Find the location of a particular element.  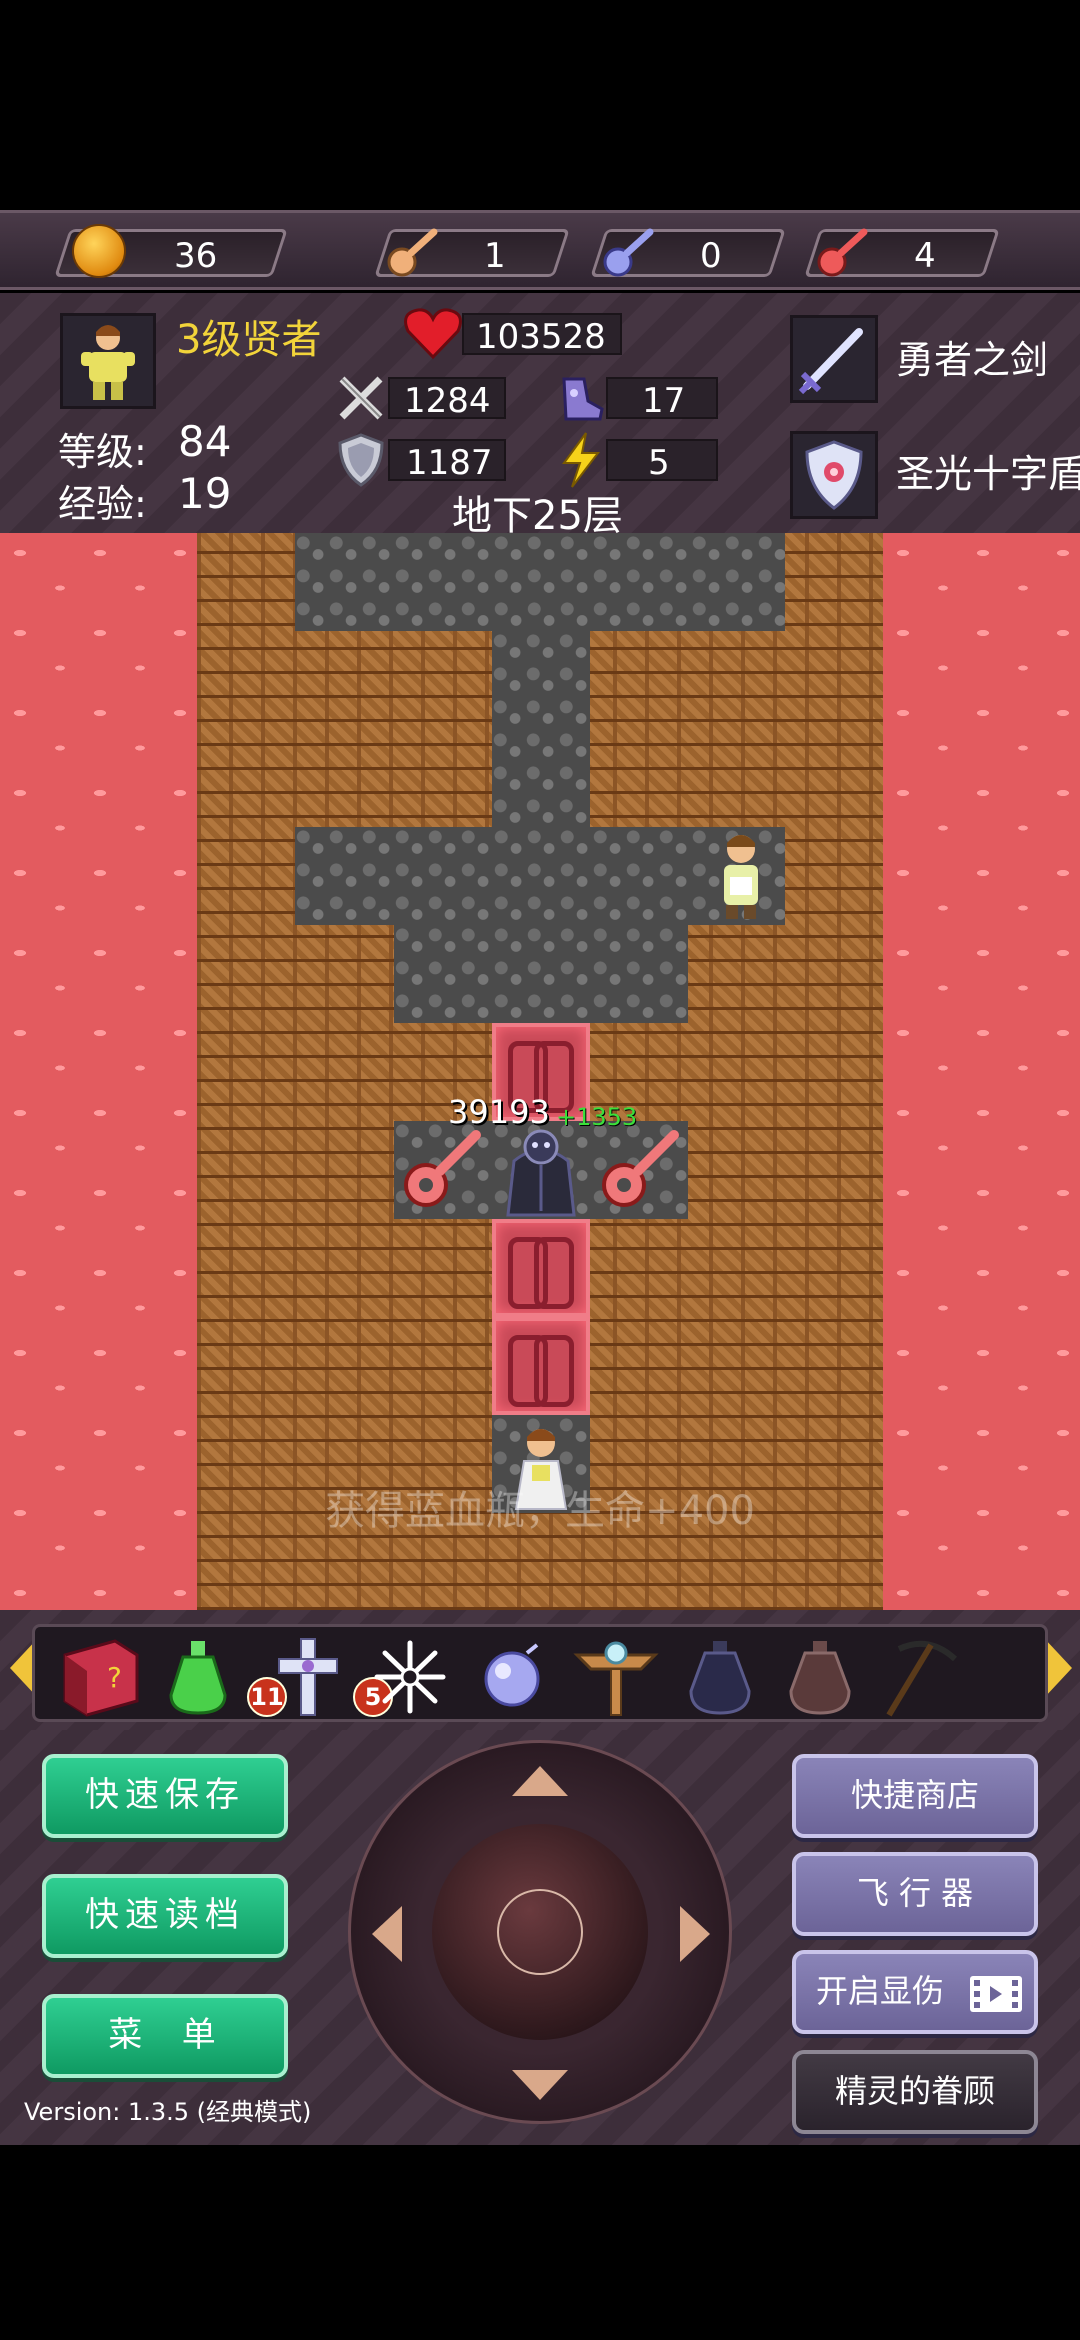

magic-defense-box: 17 is located at coordinates (662, 399).